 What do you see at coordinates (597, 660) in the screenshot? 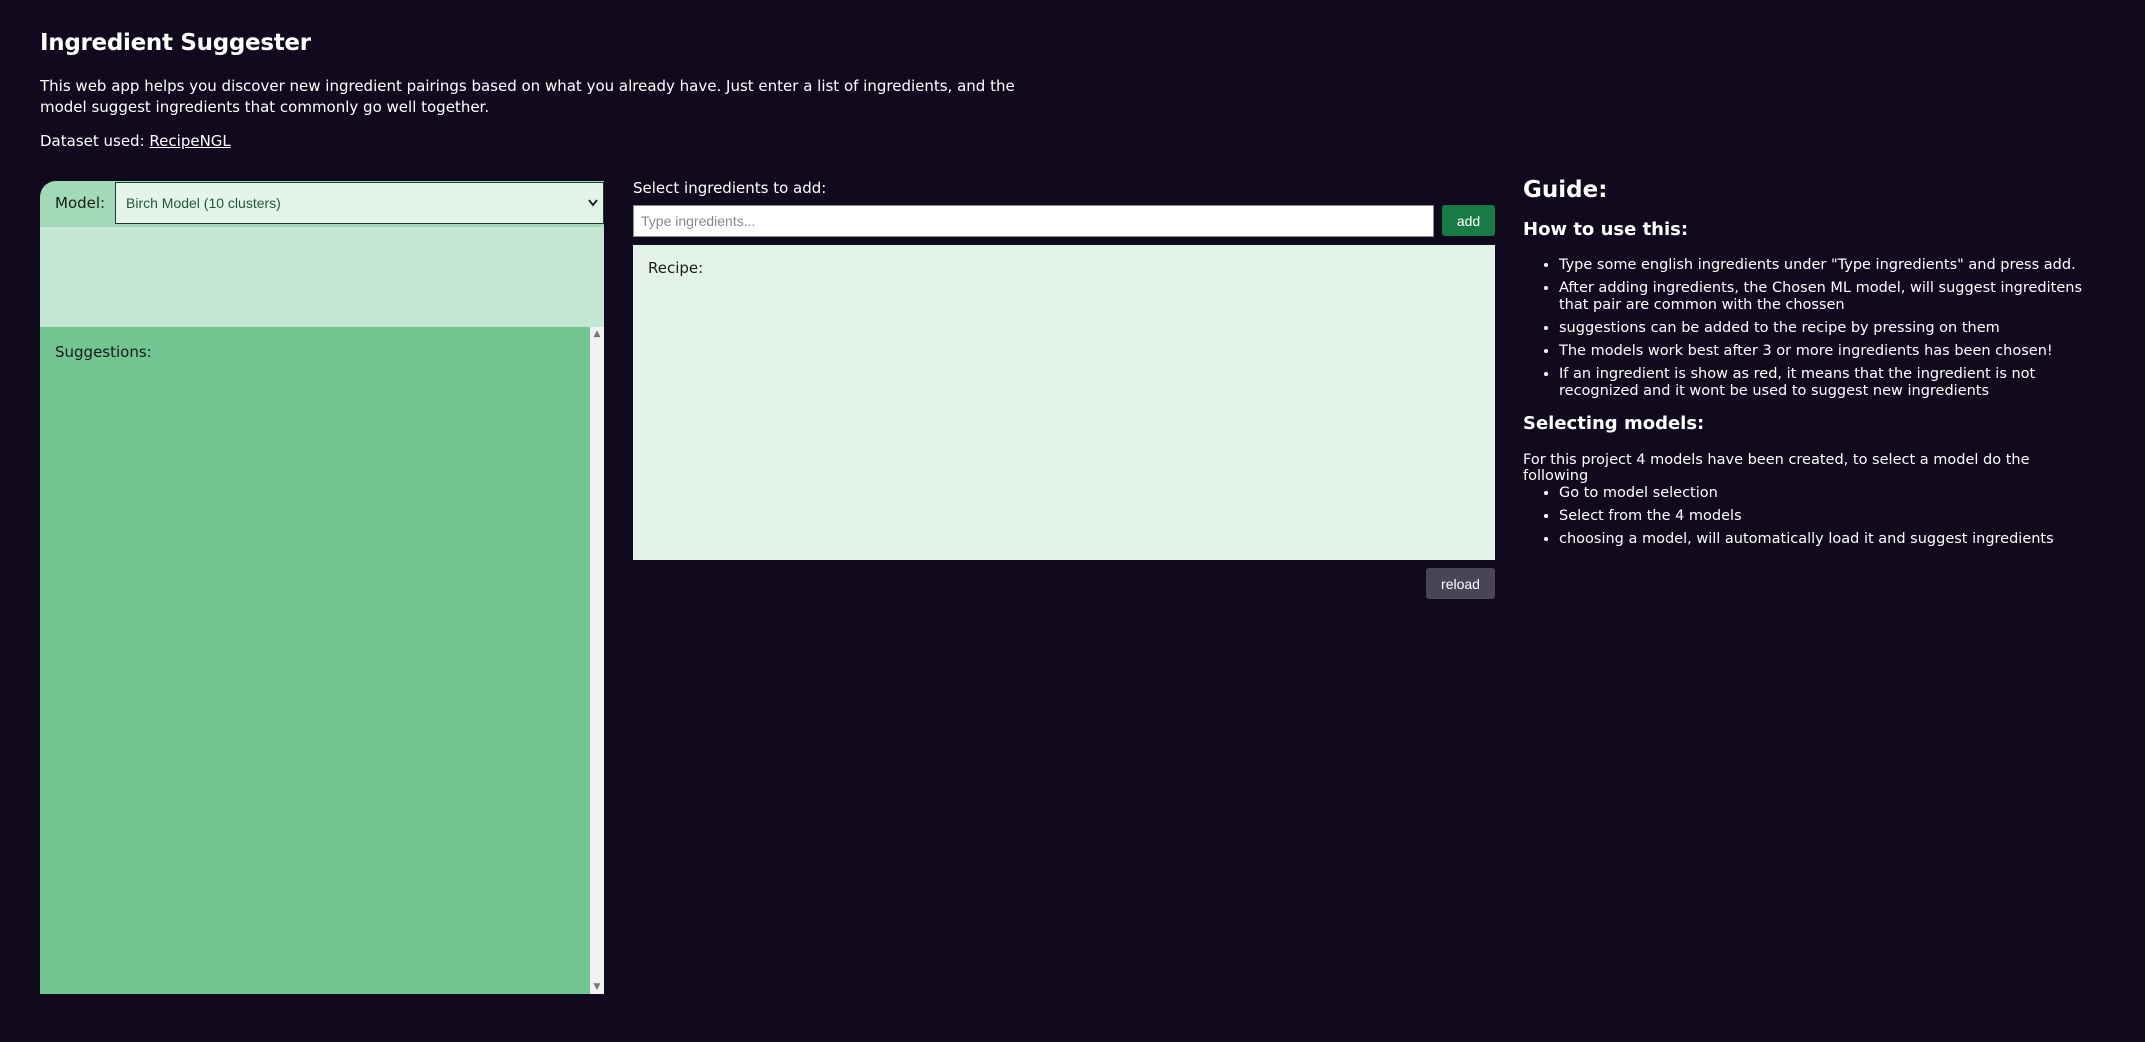
I see `suggestions-scrollbar: ▲ ▼` at bounding box center [597, 660].